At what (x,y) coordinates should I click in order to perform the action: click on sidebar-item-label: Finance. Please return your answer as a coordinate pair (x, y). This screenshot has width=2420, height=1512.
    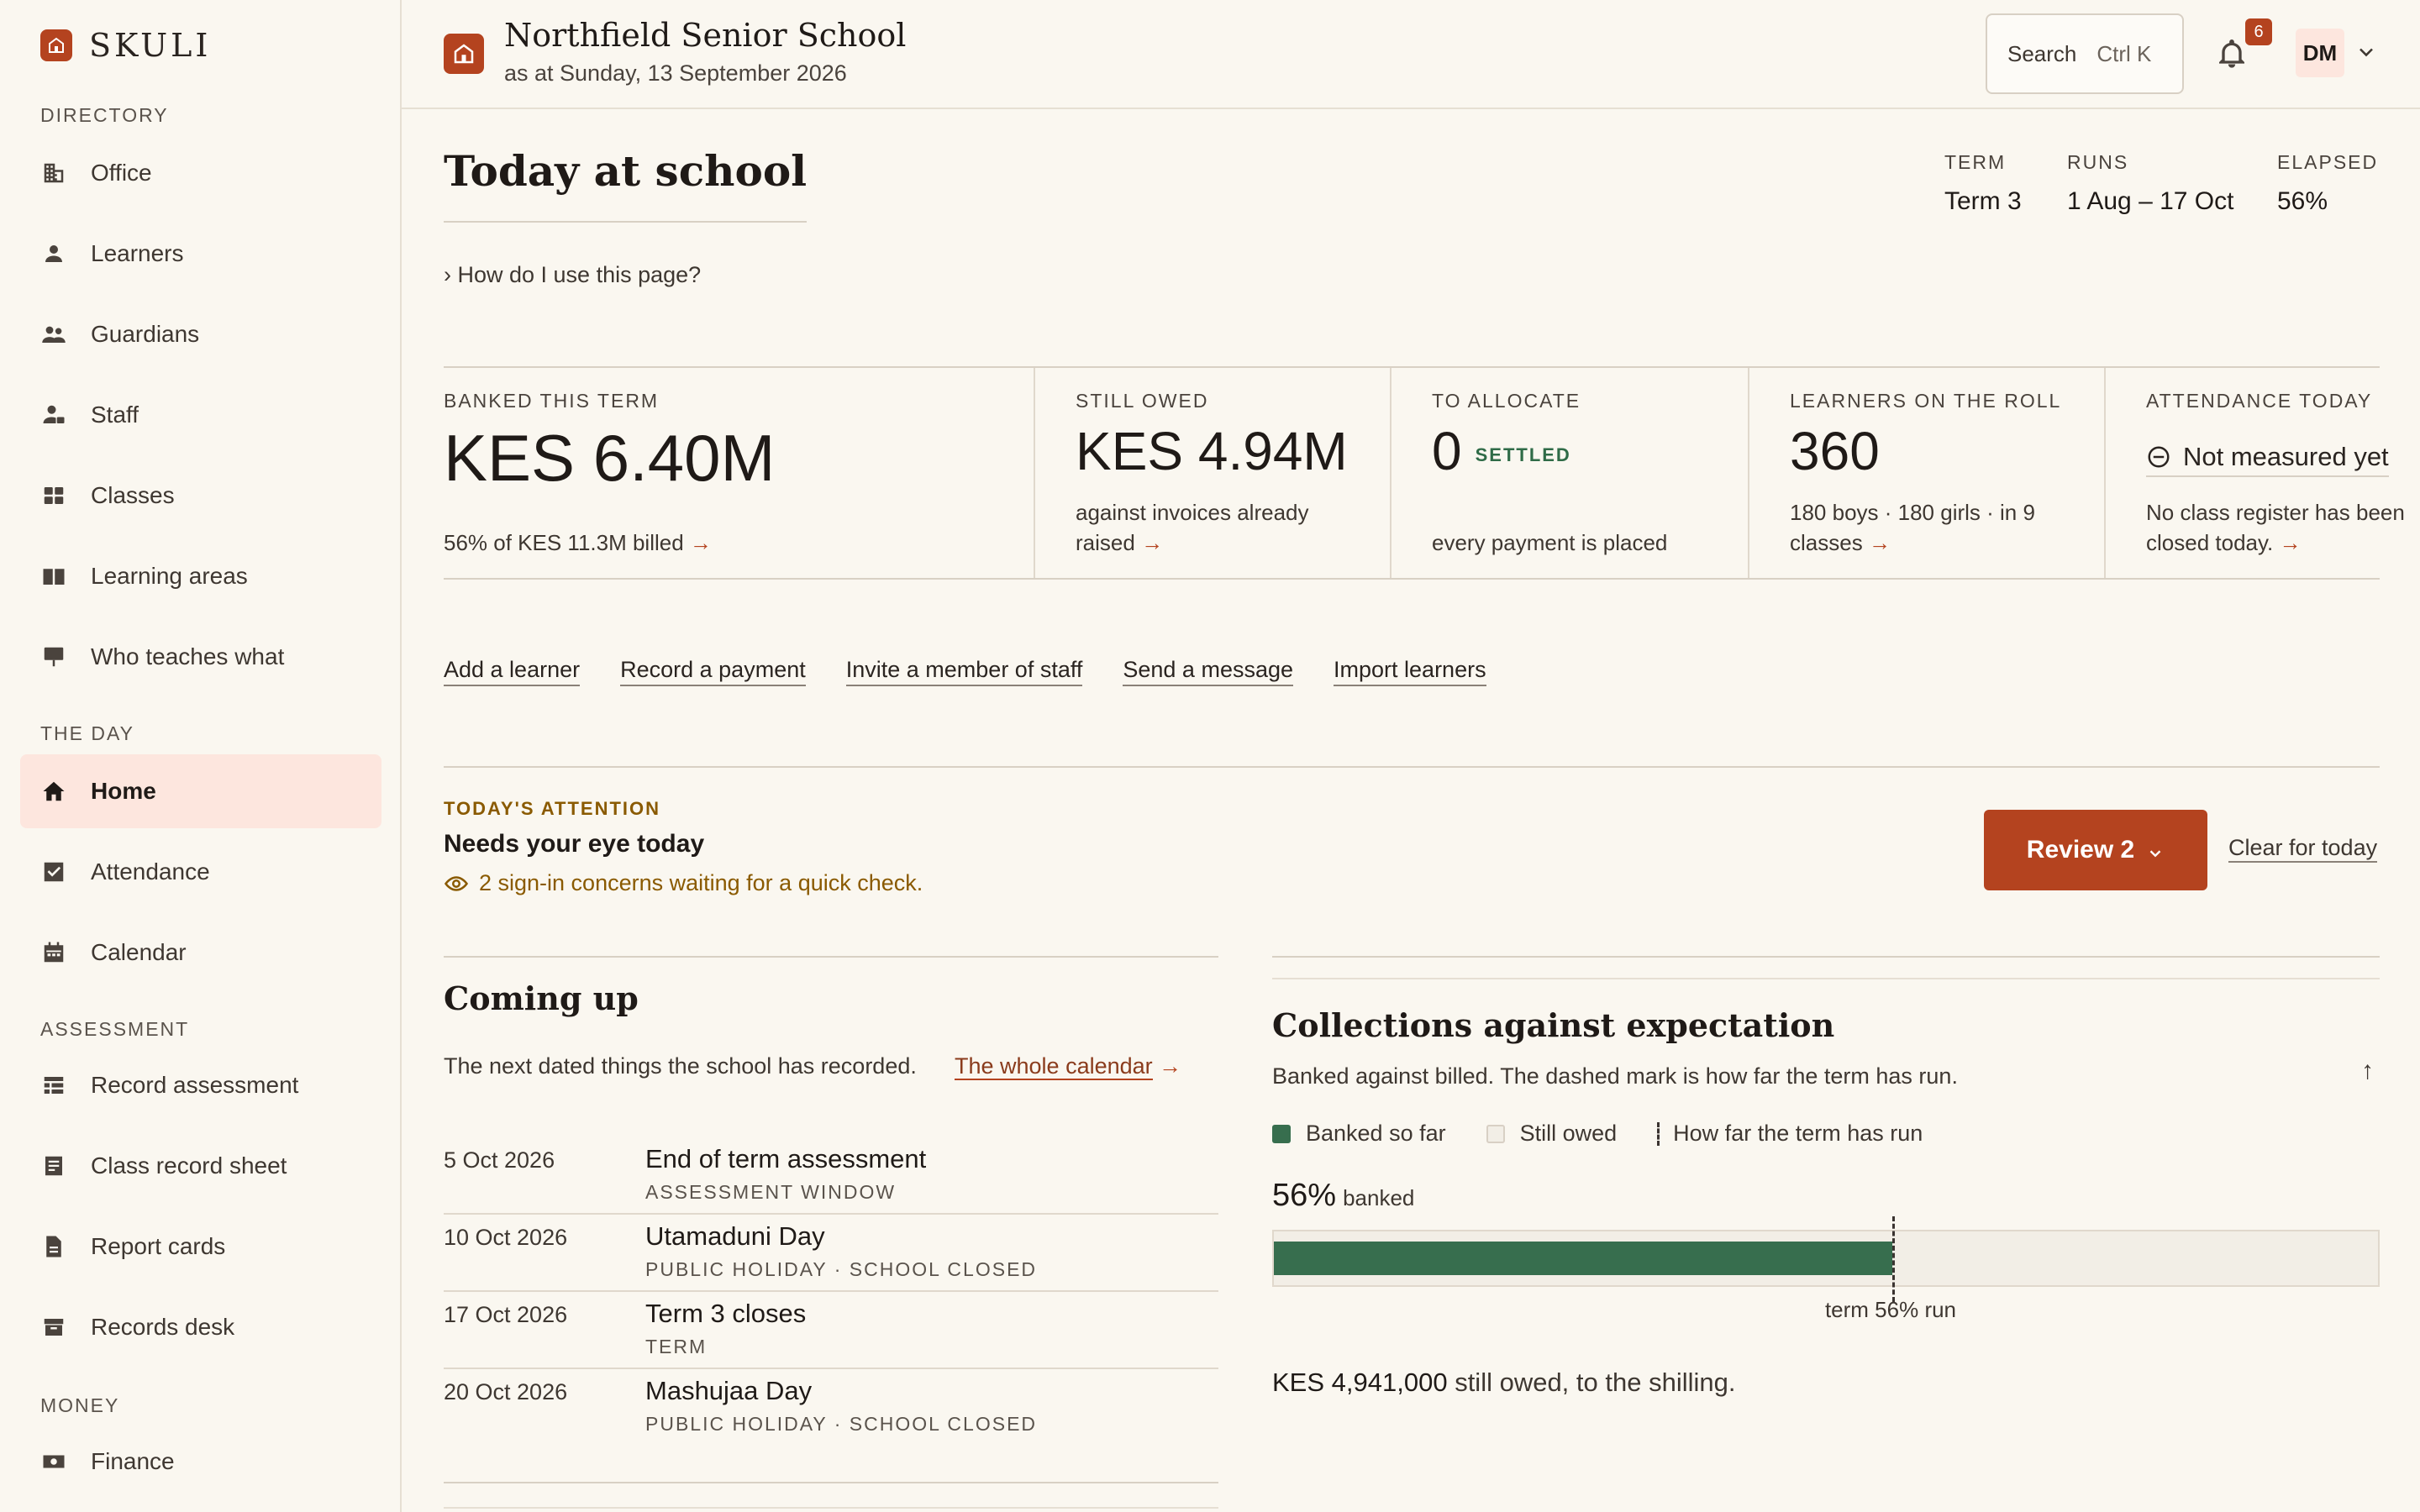
    Looking at the image, I should click on (133, 1461).